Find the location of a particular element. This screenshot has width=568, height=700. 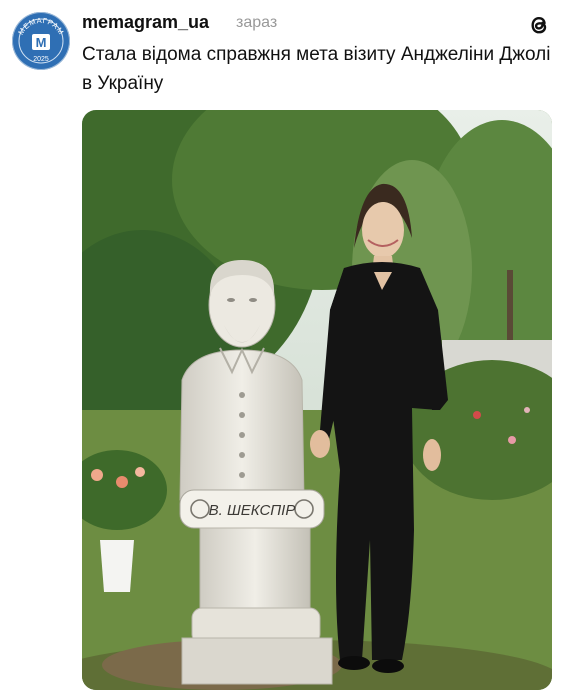

avatar-letter: М is located at coordinates (41, 42).